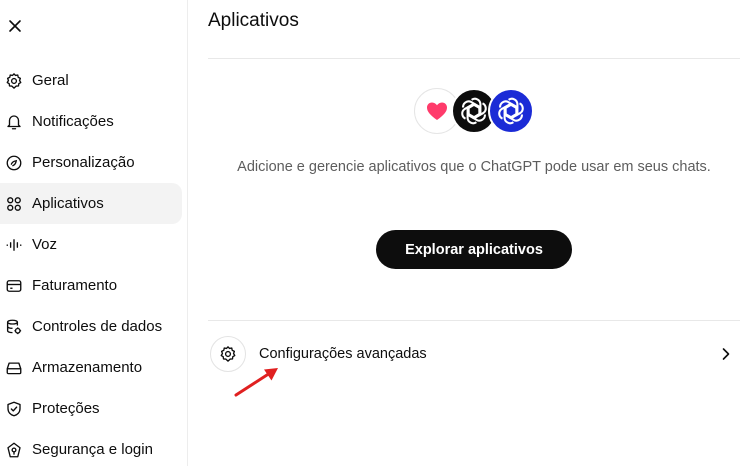 The height and width of the screenshot is (466, 740). I want to click on explore-apps-button: Explorar aplicativos, so click(474, 249).